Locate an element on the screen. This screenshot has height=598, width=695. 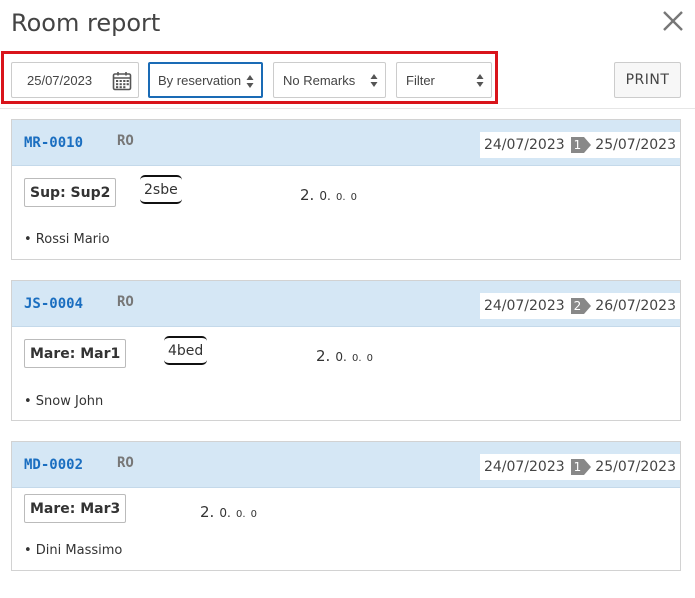
stay-dates: 24/07/2023 2 26/07/2023 is located at coordinates (579, 306).